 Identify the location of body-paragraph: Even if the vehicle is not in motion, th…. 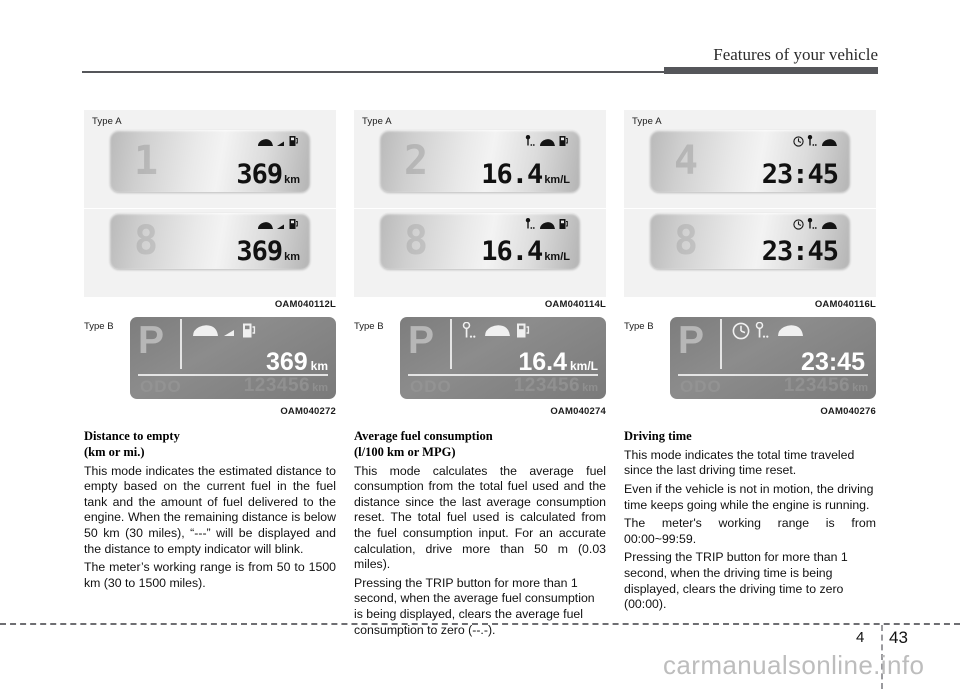
(749, 496).